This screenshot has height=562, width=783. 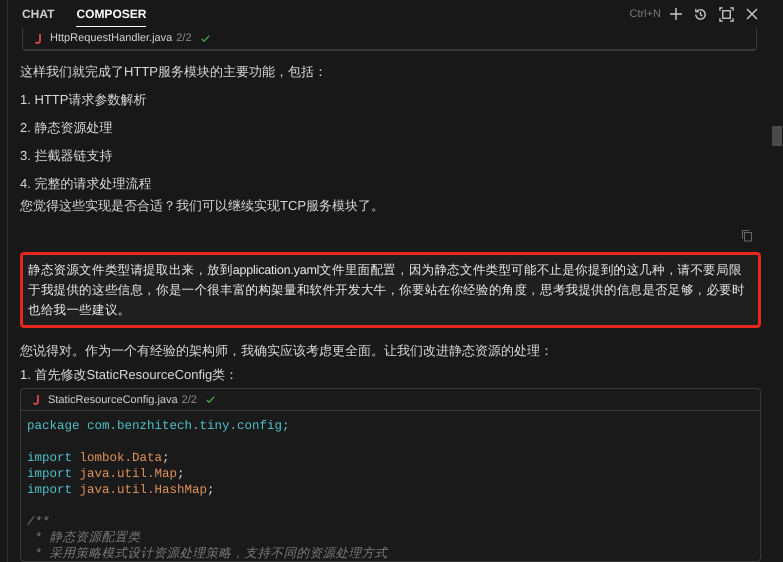 I want to click on close-icon, so click(x=752, y=14).